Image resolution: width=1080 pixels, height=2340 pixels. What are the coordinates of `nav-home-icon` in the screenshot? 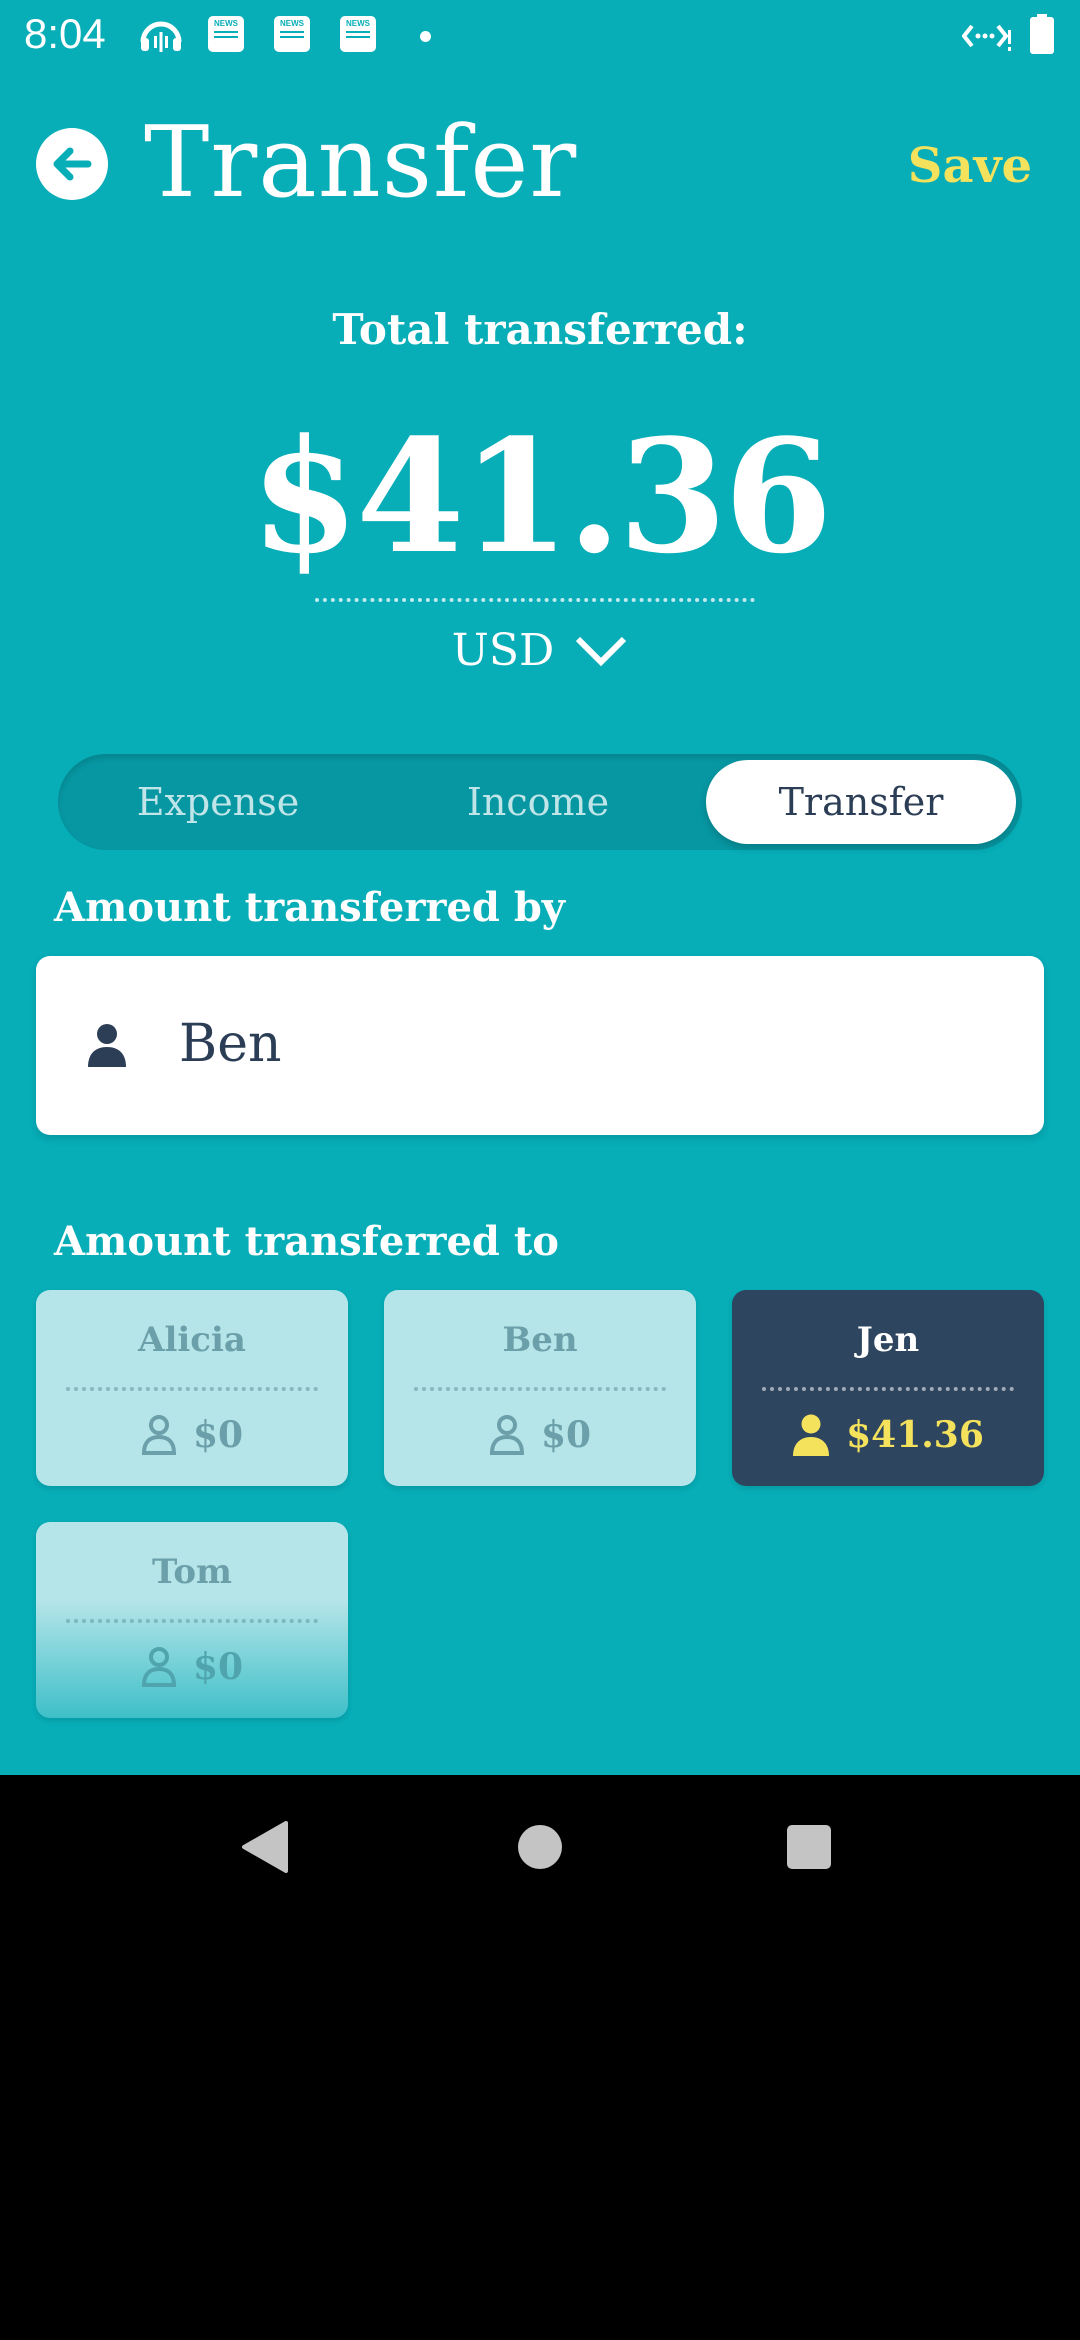 It's located at (540, 1847).